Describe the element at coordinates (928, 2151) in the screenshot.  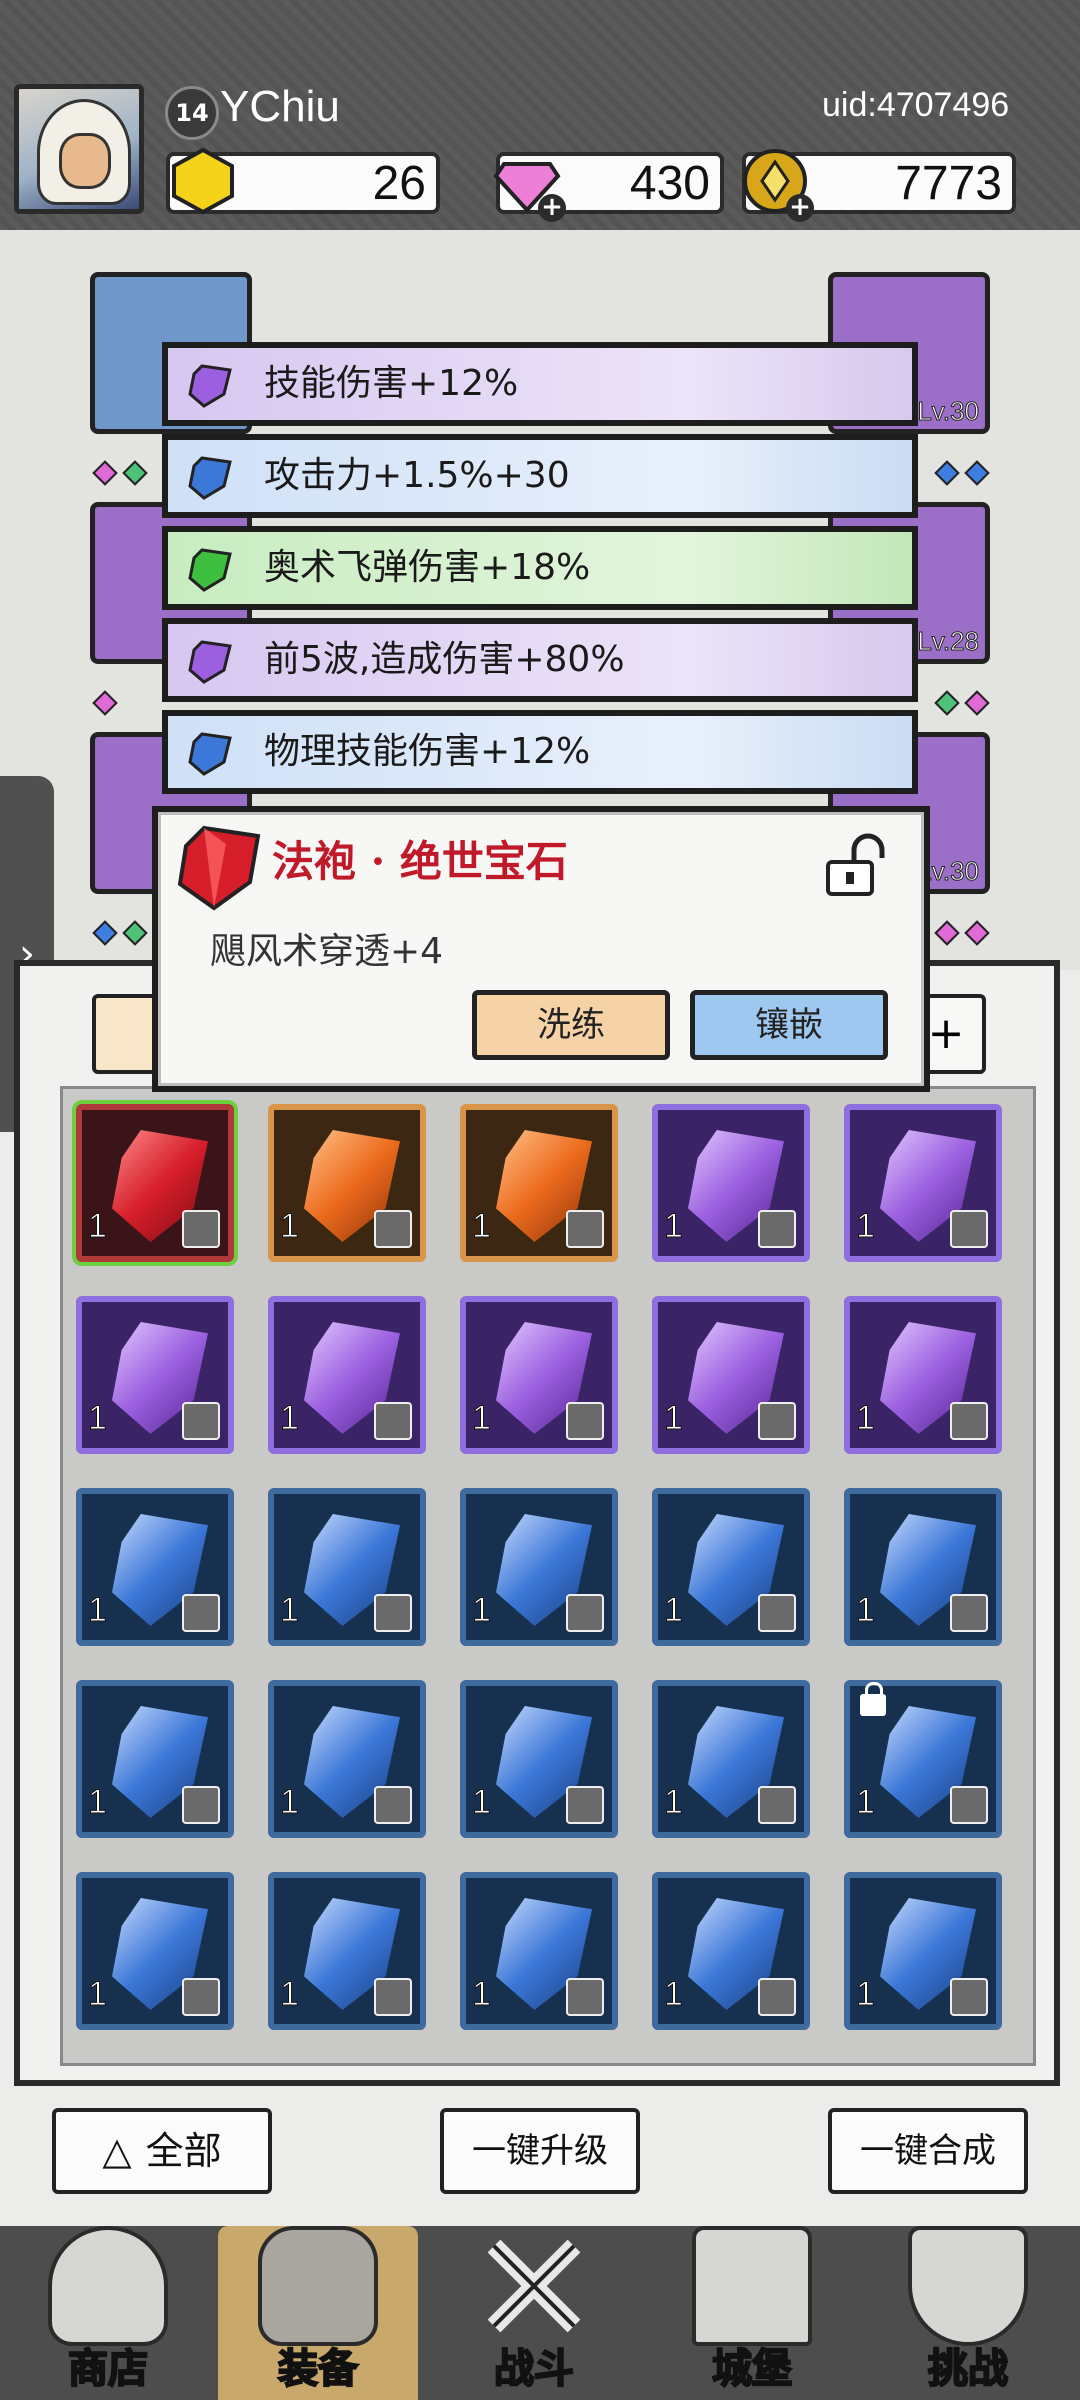
I see `merge-all-button: 一键合成` at that location.